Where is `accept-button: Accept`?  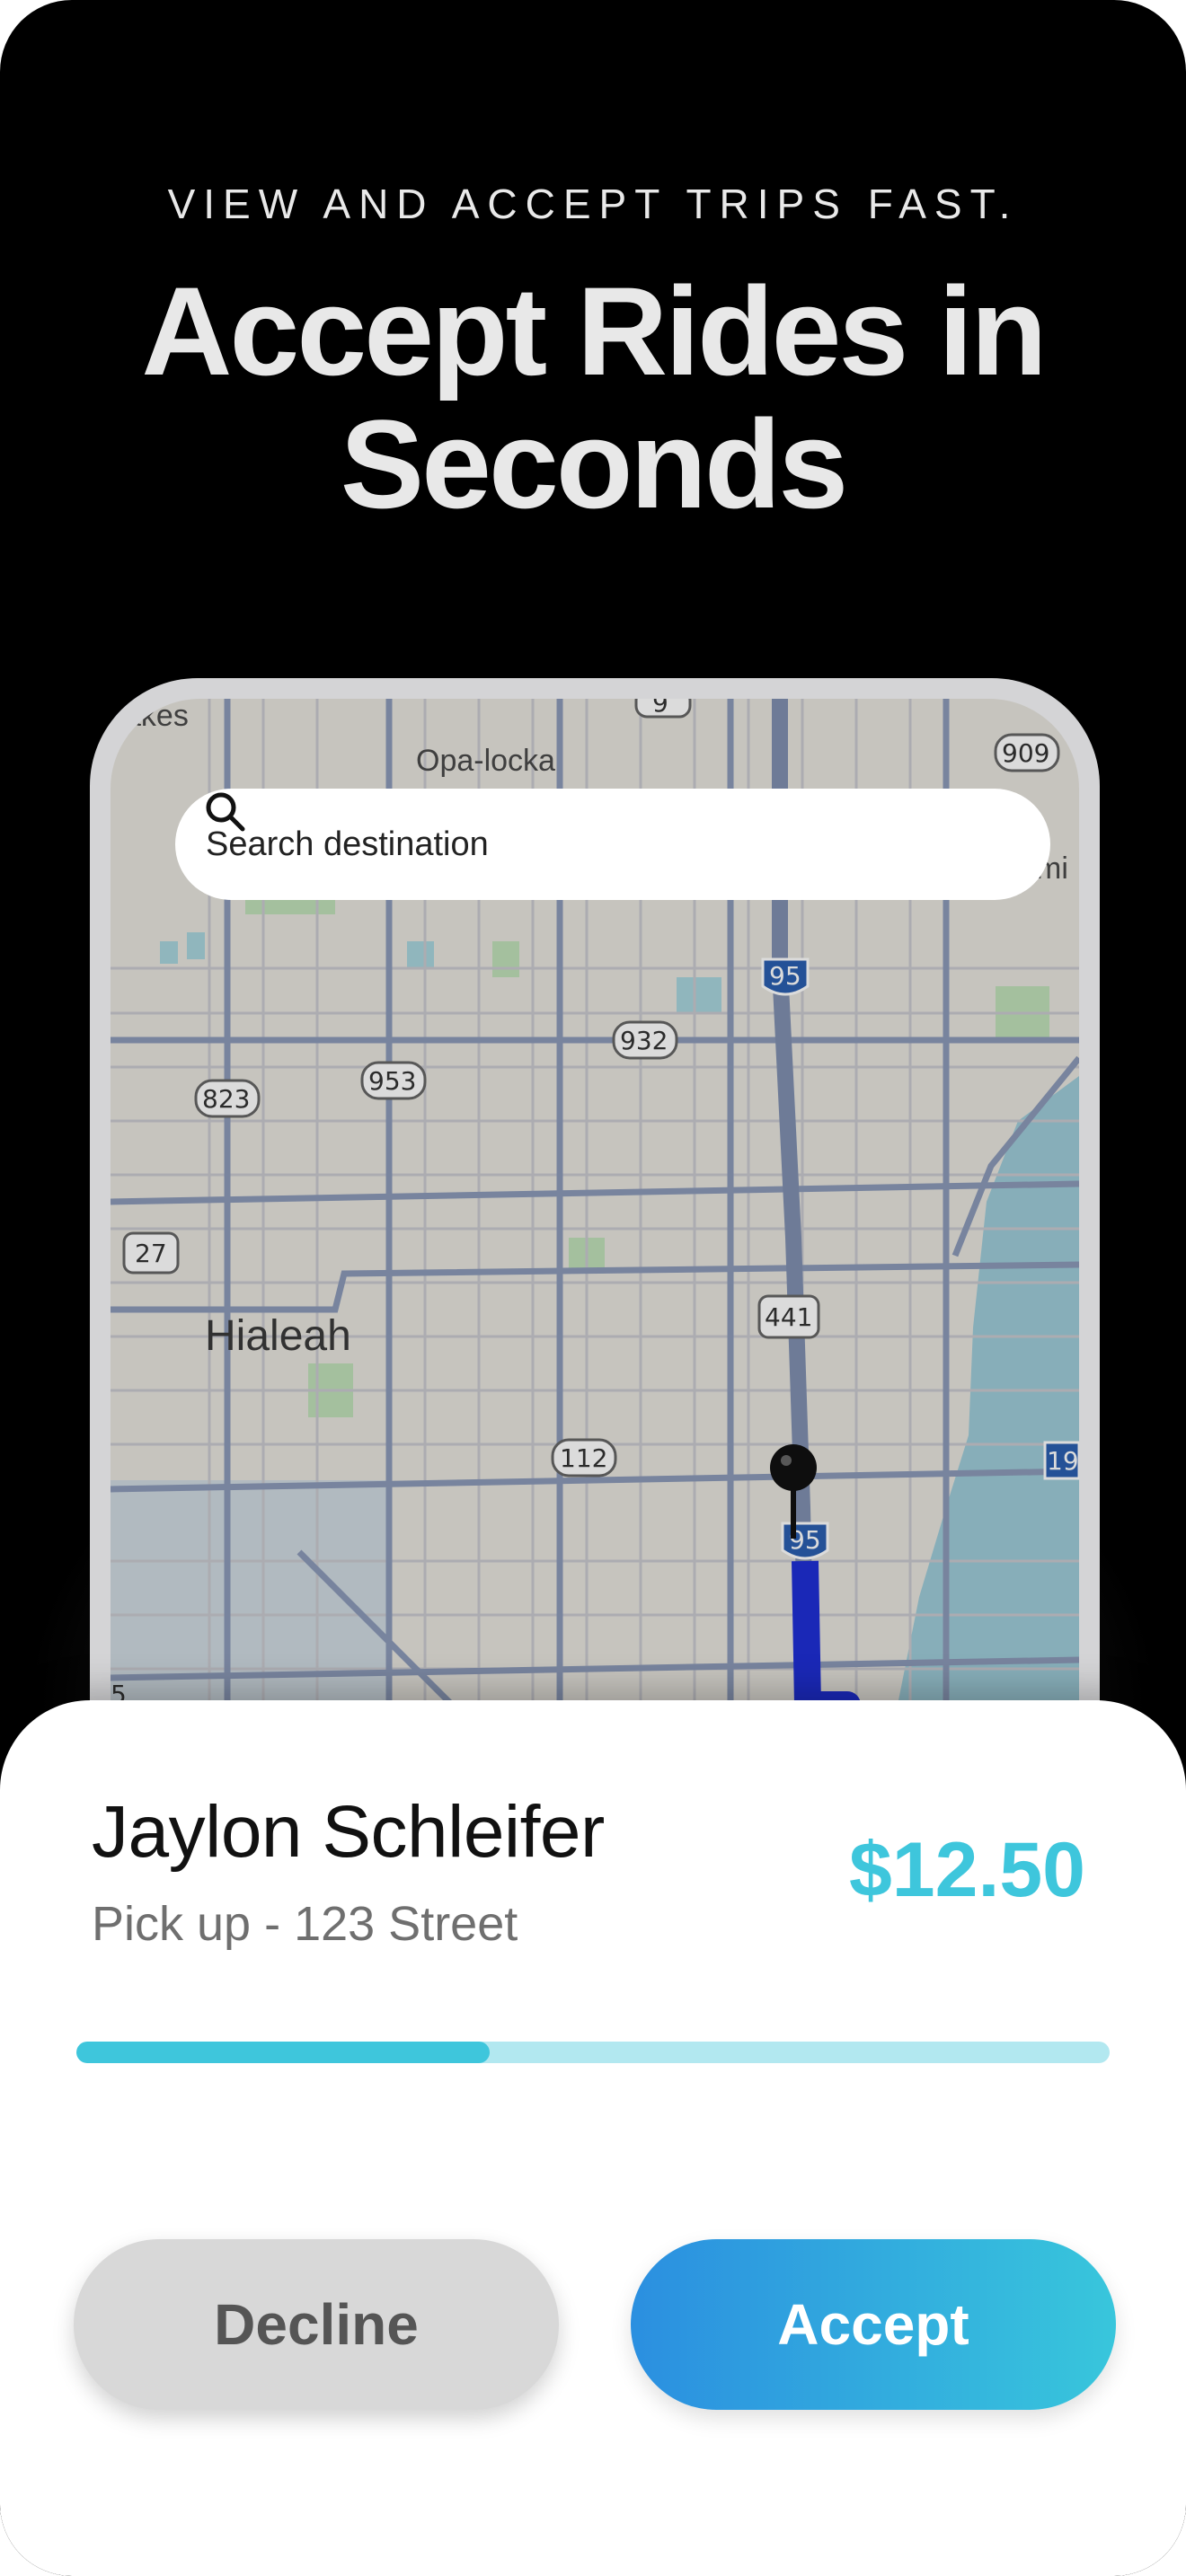 accept-button: Accept is located at coordinates (873, 2324).